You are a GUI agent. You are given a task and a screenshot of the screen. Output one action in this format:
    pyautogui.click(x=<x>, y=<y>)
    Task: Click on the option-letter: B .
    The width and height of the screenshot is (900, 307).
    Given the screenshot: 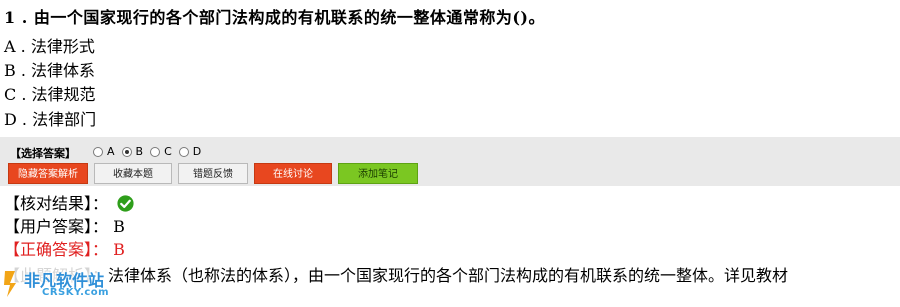 What is the action you would take?
    pyautogui.click(x=15, y=70)
    